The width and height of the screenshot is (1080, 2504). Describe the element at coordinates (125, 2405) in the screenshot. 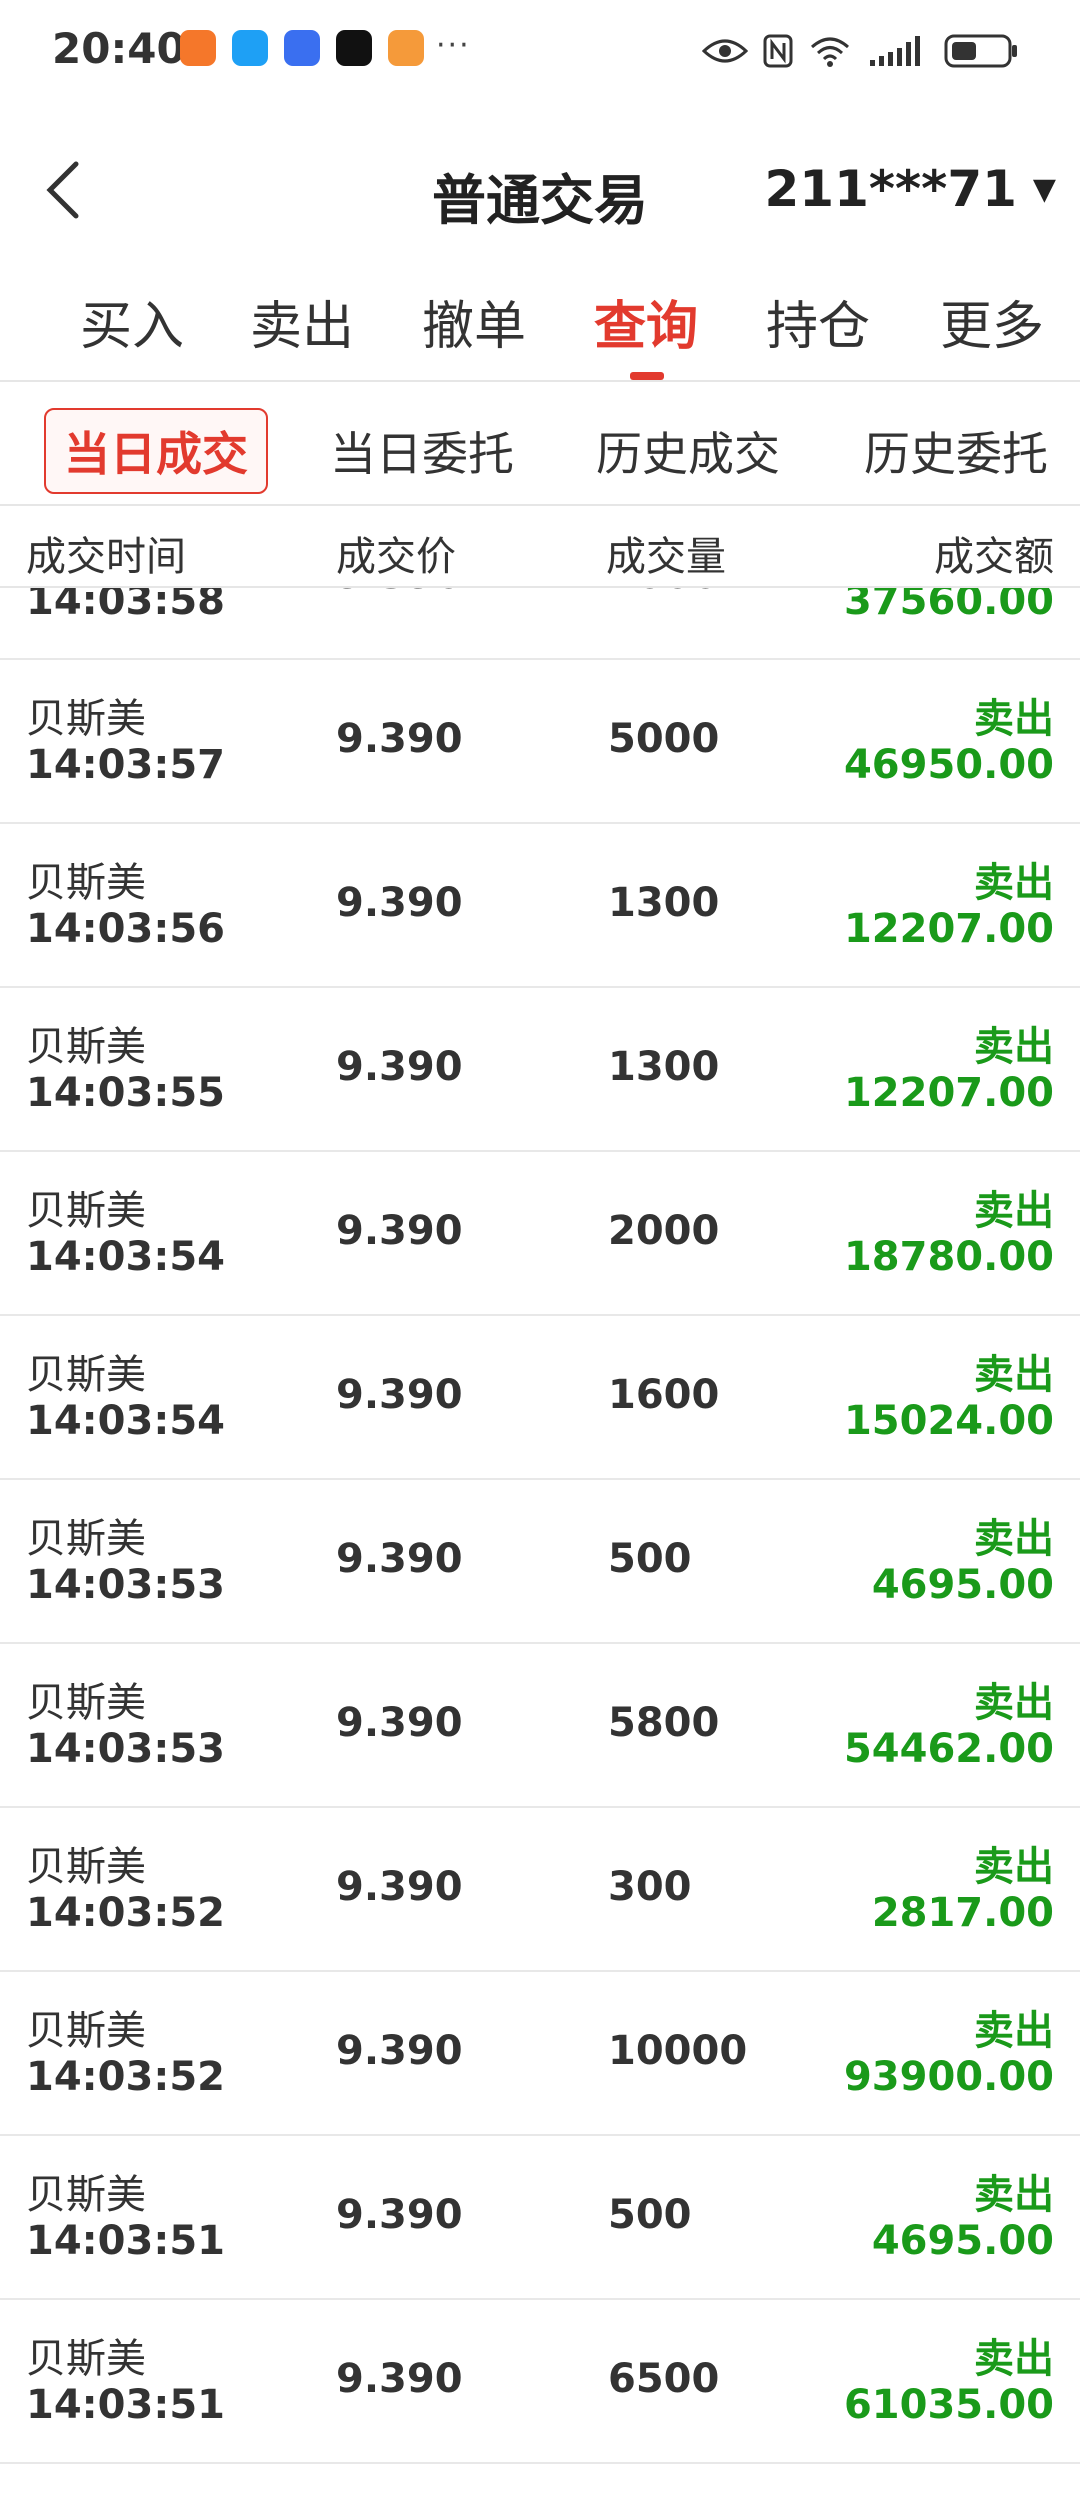

I see `trade-time: 14:03:51` at that location.